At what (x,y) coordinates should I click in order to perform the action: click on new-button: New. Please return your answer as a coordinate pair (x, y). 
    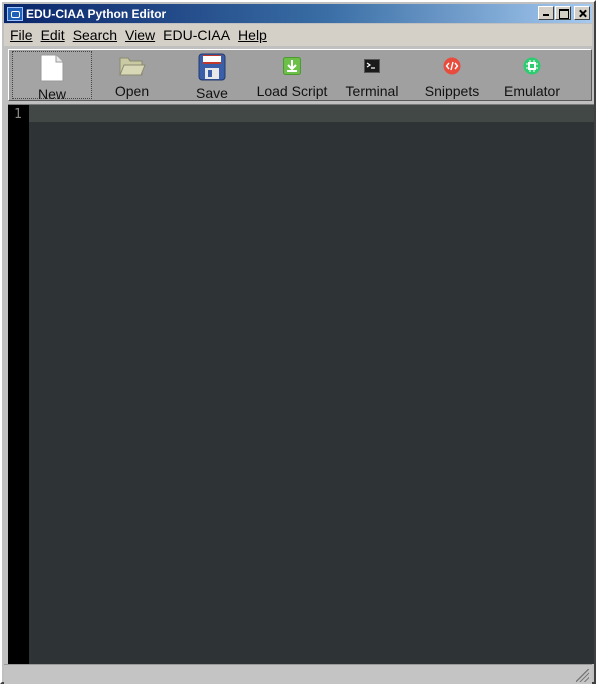
    Looking at the image, I should click on (52, 76).